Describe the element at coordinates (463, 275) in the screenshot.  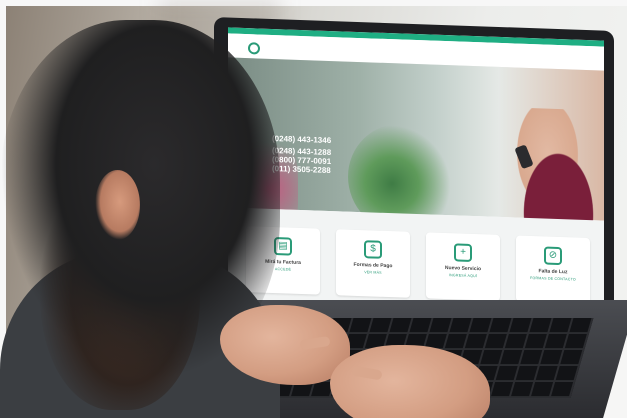
I see `card-link: INGRESÁ AQUÍ` at that location.